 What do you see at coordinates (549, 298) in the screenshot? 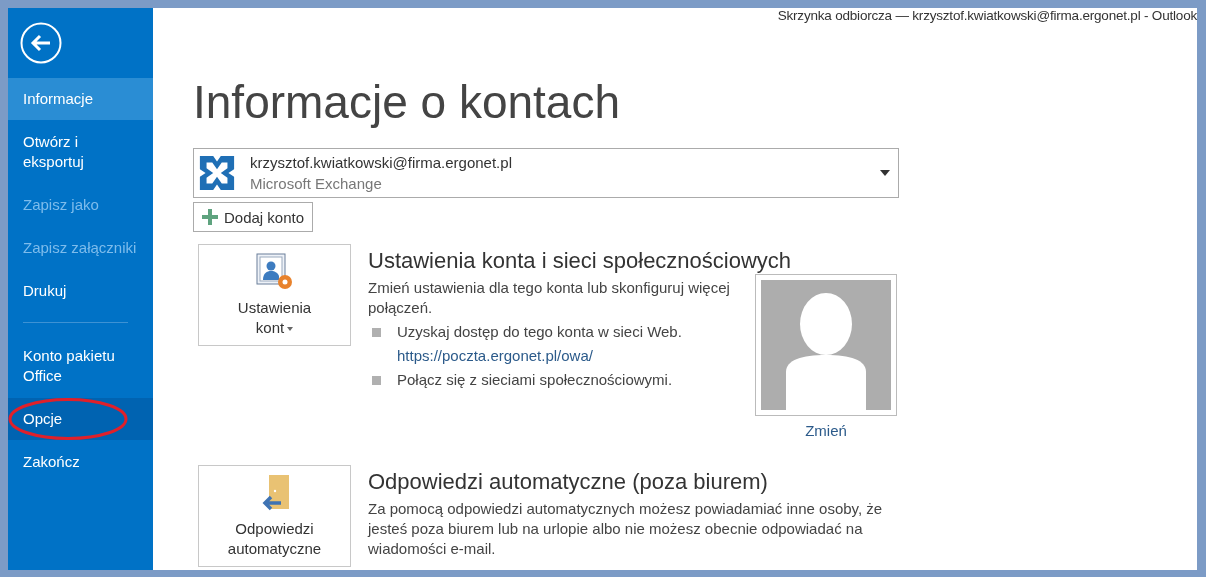
I see `section-description: Zmień ustawienia dla tego konta lub skonfiguruj więcej połączeń.` at bounding box center [549, 298].